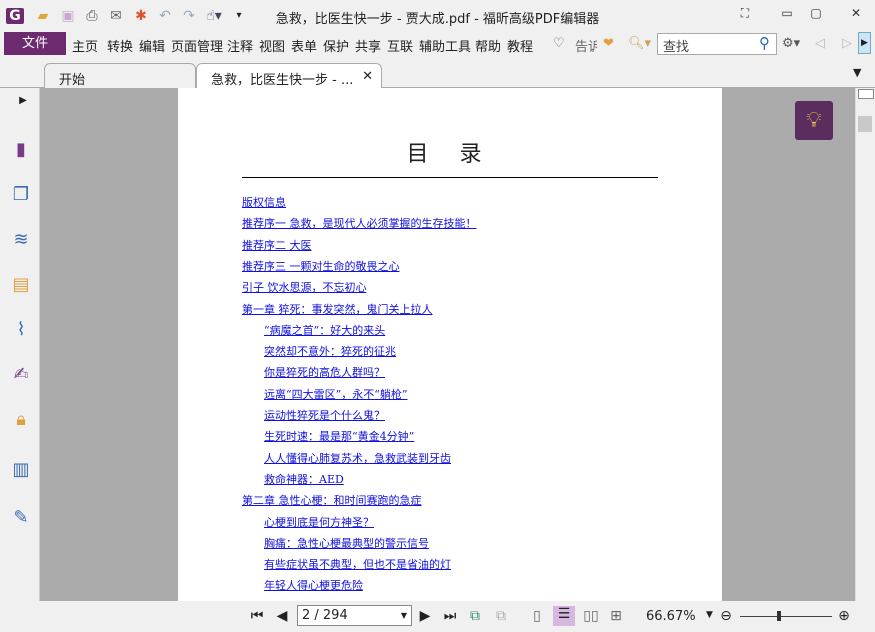 The height and width of the screenshot is (632, 875). I want to click on toc-link: 突然却不意外：猝死的征兆, so click(330, 351).